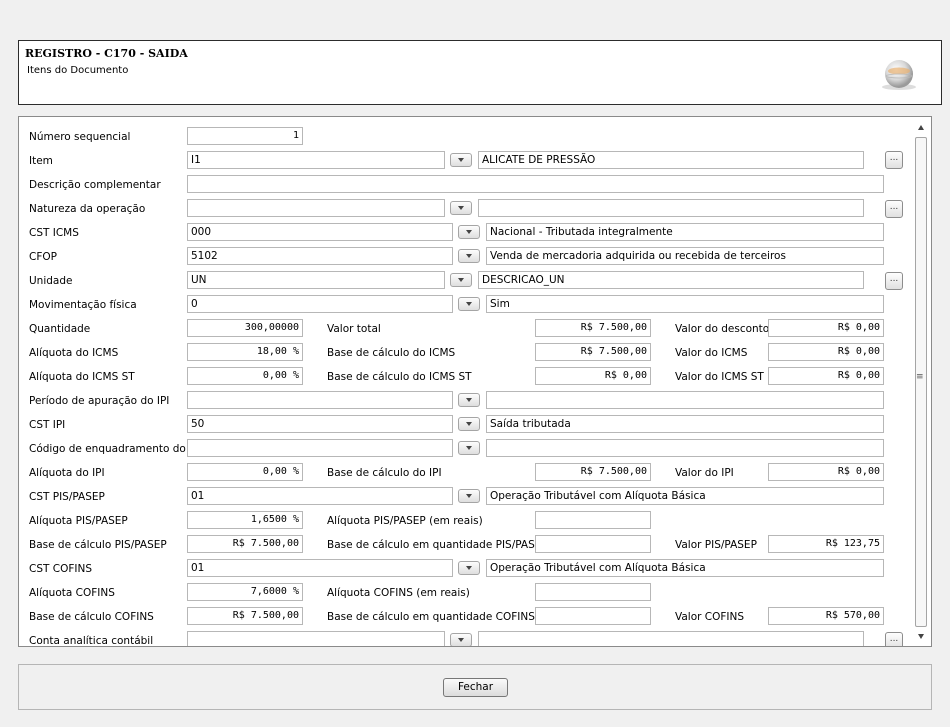 Image resolution: width=950 pixels, height=727 pixels. What do you see at coordinates (671, 160) in the screenshot?
I see `item-description-field: ALICATE DE PRESSÃO` at bounding box center [671, 160].